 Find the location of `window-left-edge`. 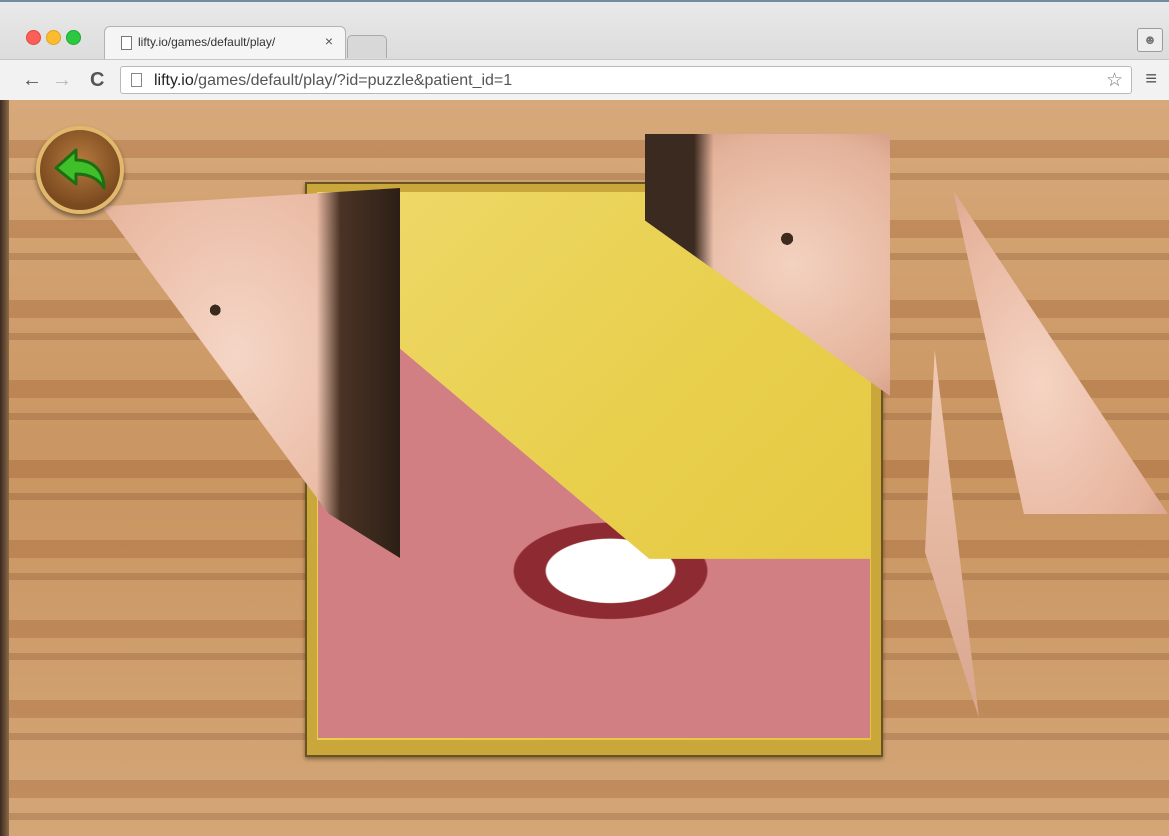

window-left-edge is located at coordinates (4, 468).